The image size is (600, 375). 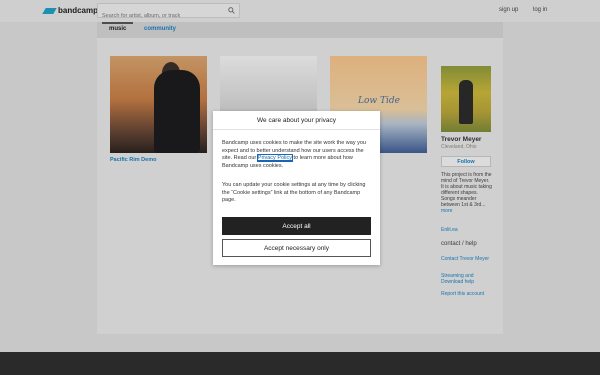 What do you see at coordinates (296, 226) in the screenshot?
I see `accept-all-button: Accept all` at bounding box center [296, 226].